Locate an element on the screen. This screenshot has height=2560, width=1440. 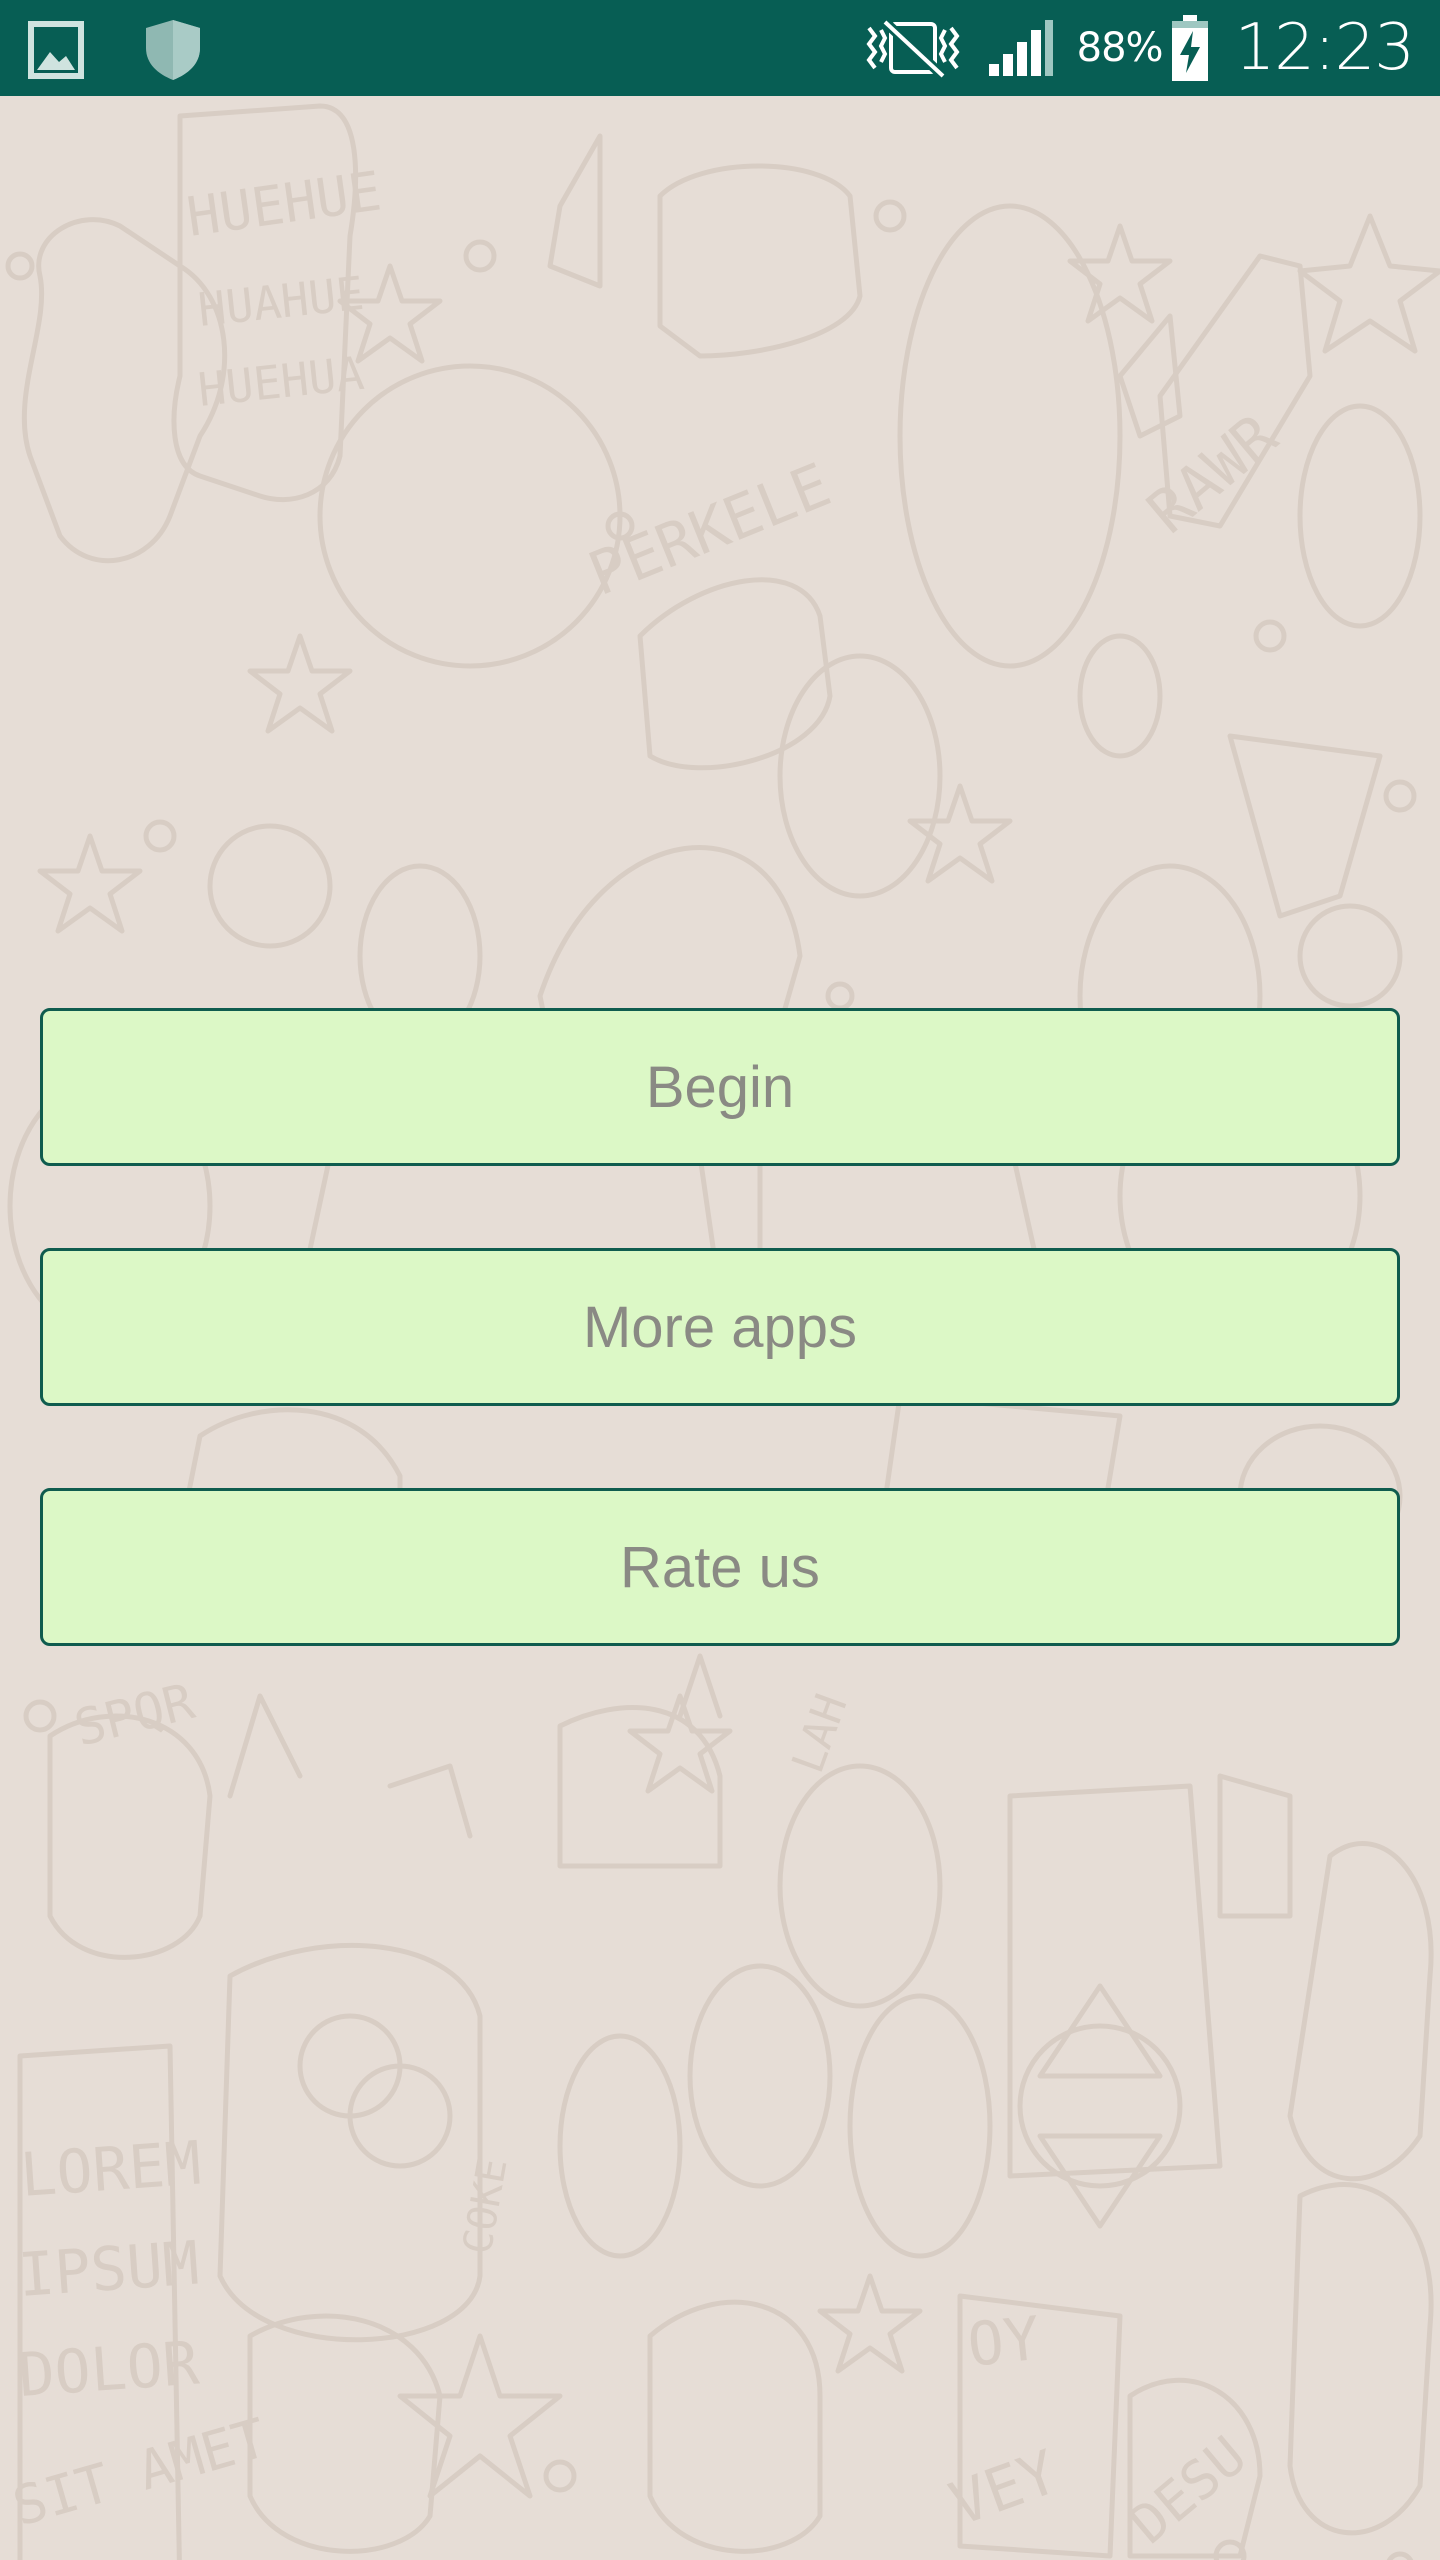
svg-text: HUEHUE is located at coordinates (284, 204).